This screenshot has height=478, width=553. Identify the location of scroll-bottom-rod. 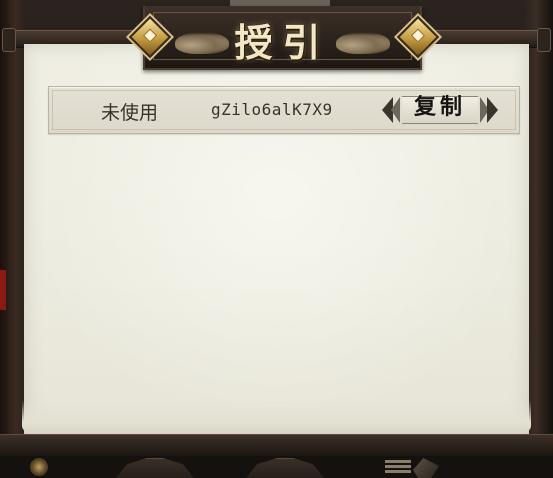
(276, 445).